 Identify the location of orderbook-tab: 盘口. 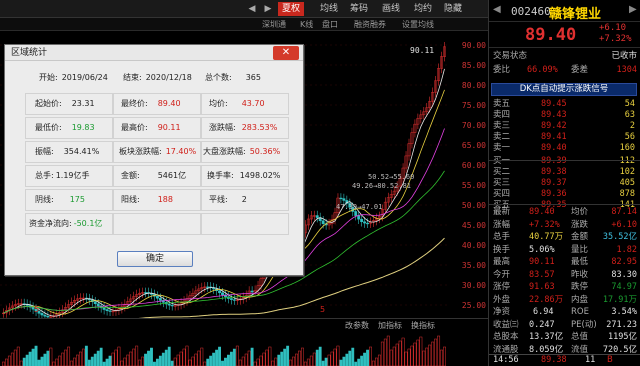
(330, 24).